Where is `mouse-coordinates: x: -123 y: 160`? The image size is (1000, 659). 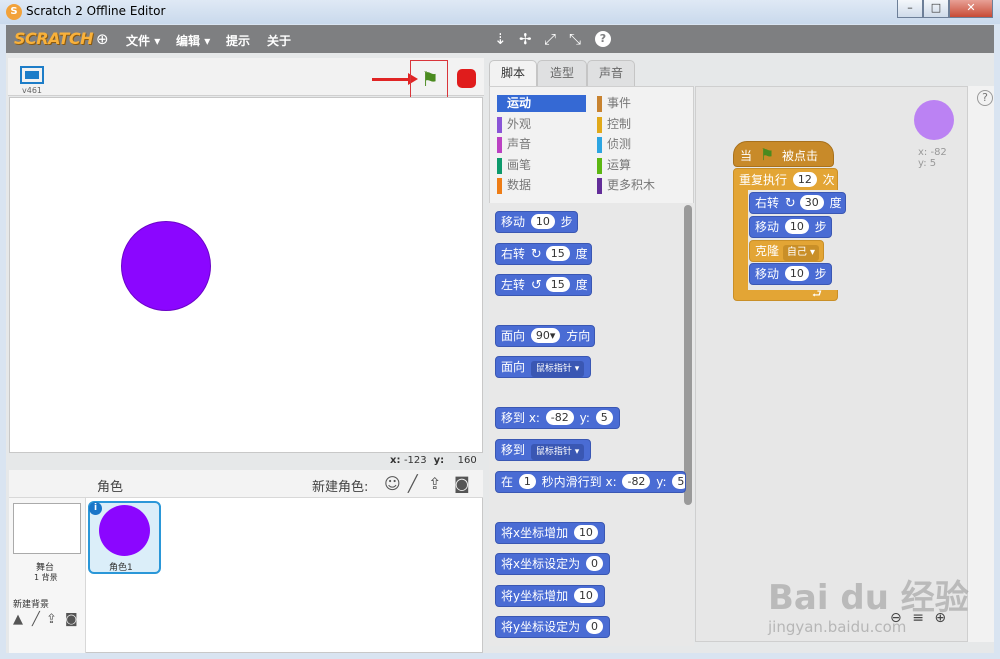
mouse-coordinates: x: -123 y: 160 is located at coordinates (433, 460).